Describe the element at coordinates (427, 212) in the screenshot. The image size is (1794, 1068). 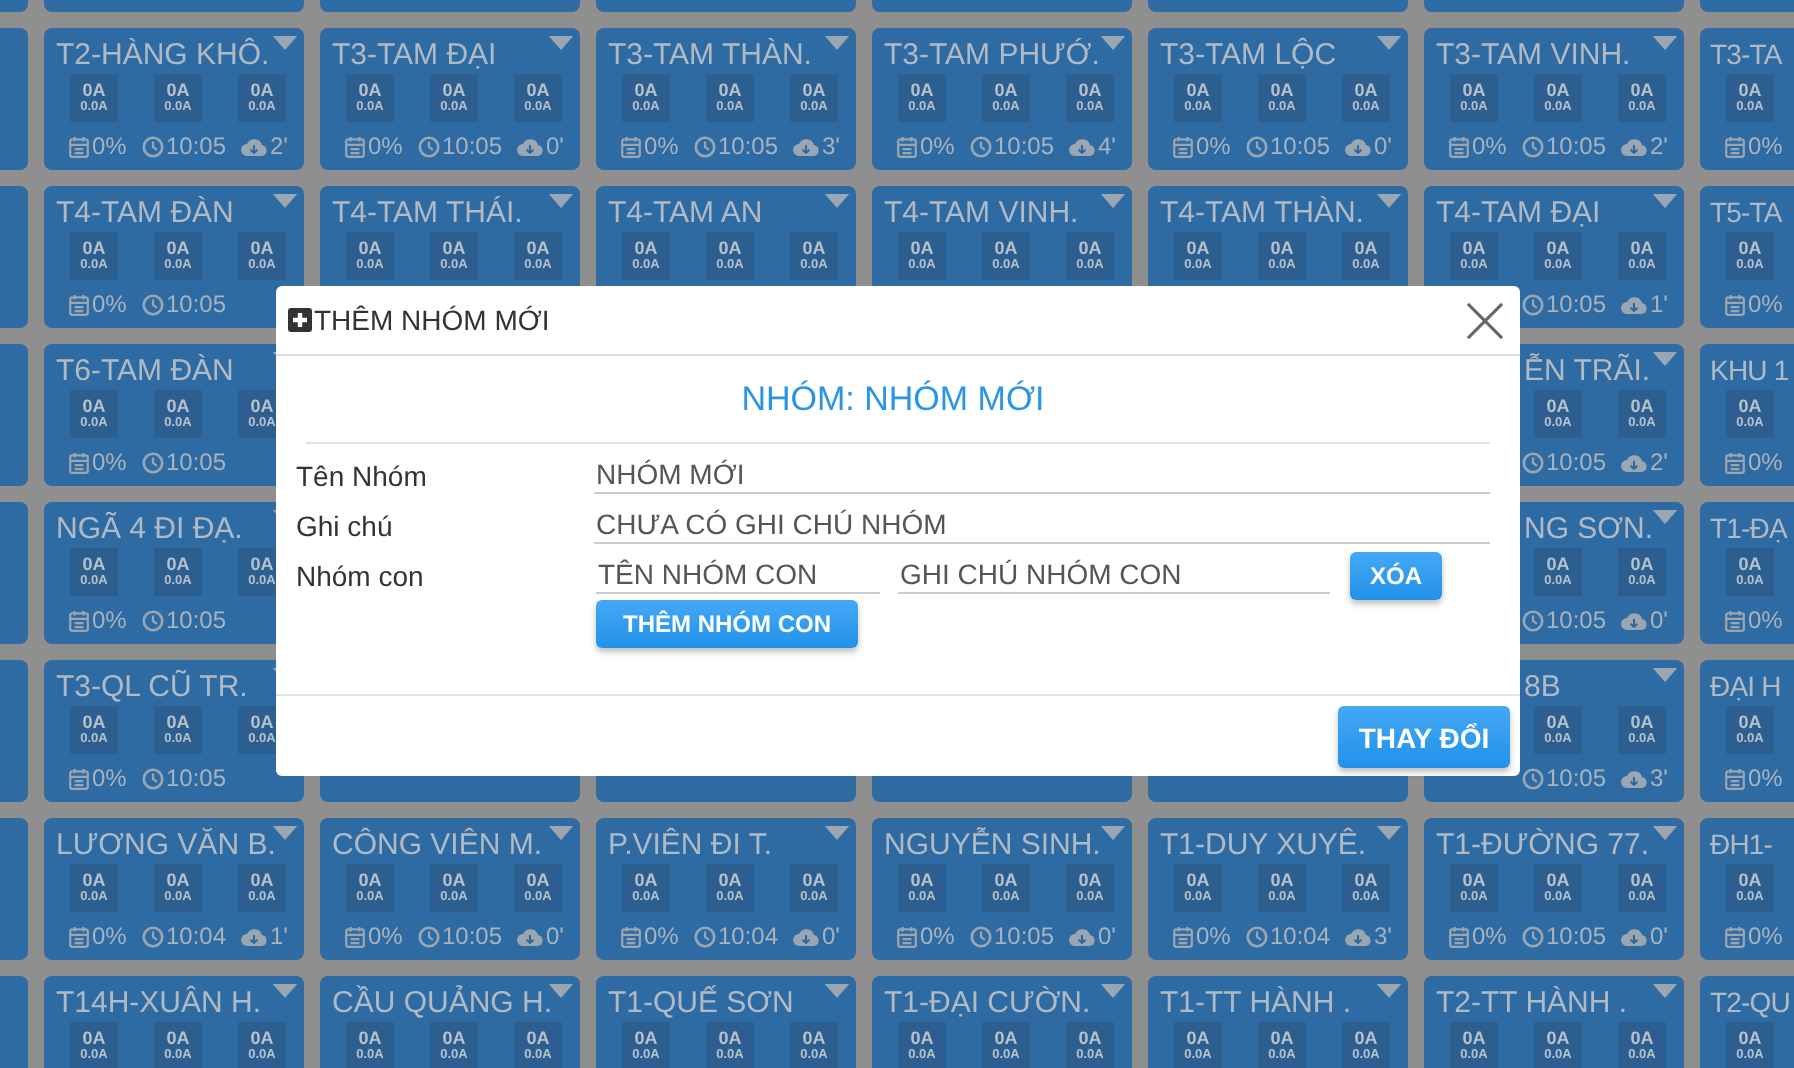
I see `tile-title: T4-TAM THÁI.` at that location.